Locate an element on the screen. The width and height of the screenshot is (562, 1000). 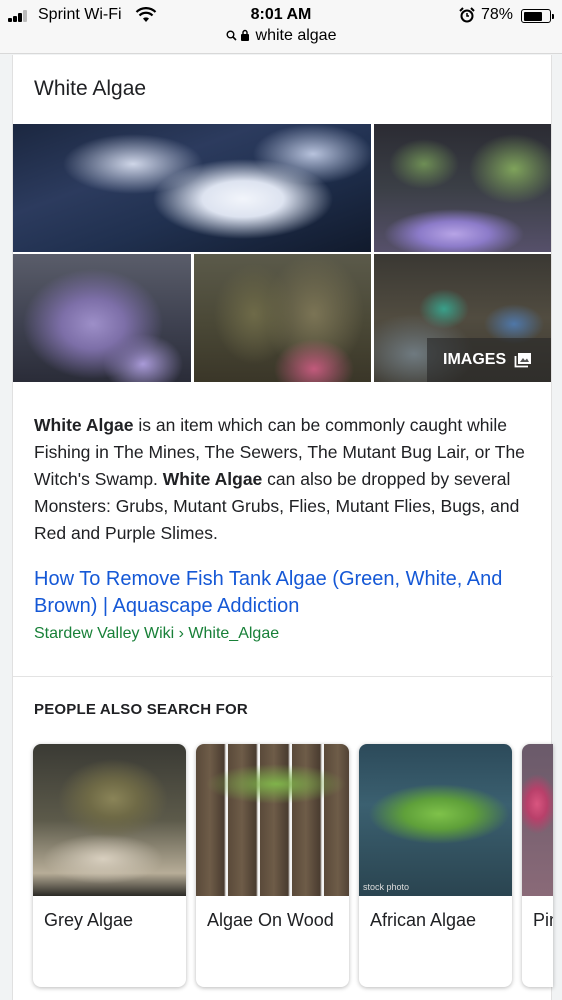
battery-tip is located at coordinates (553, 16).